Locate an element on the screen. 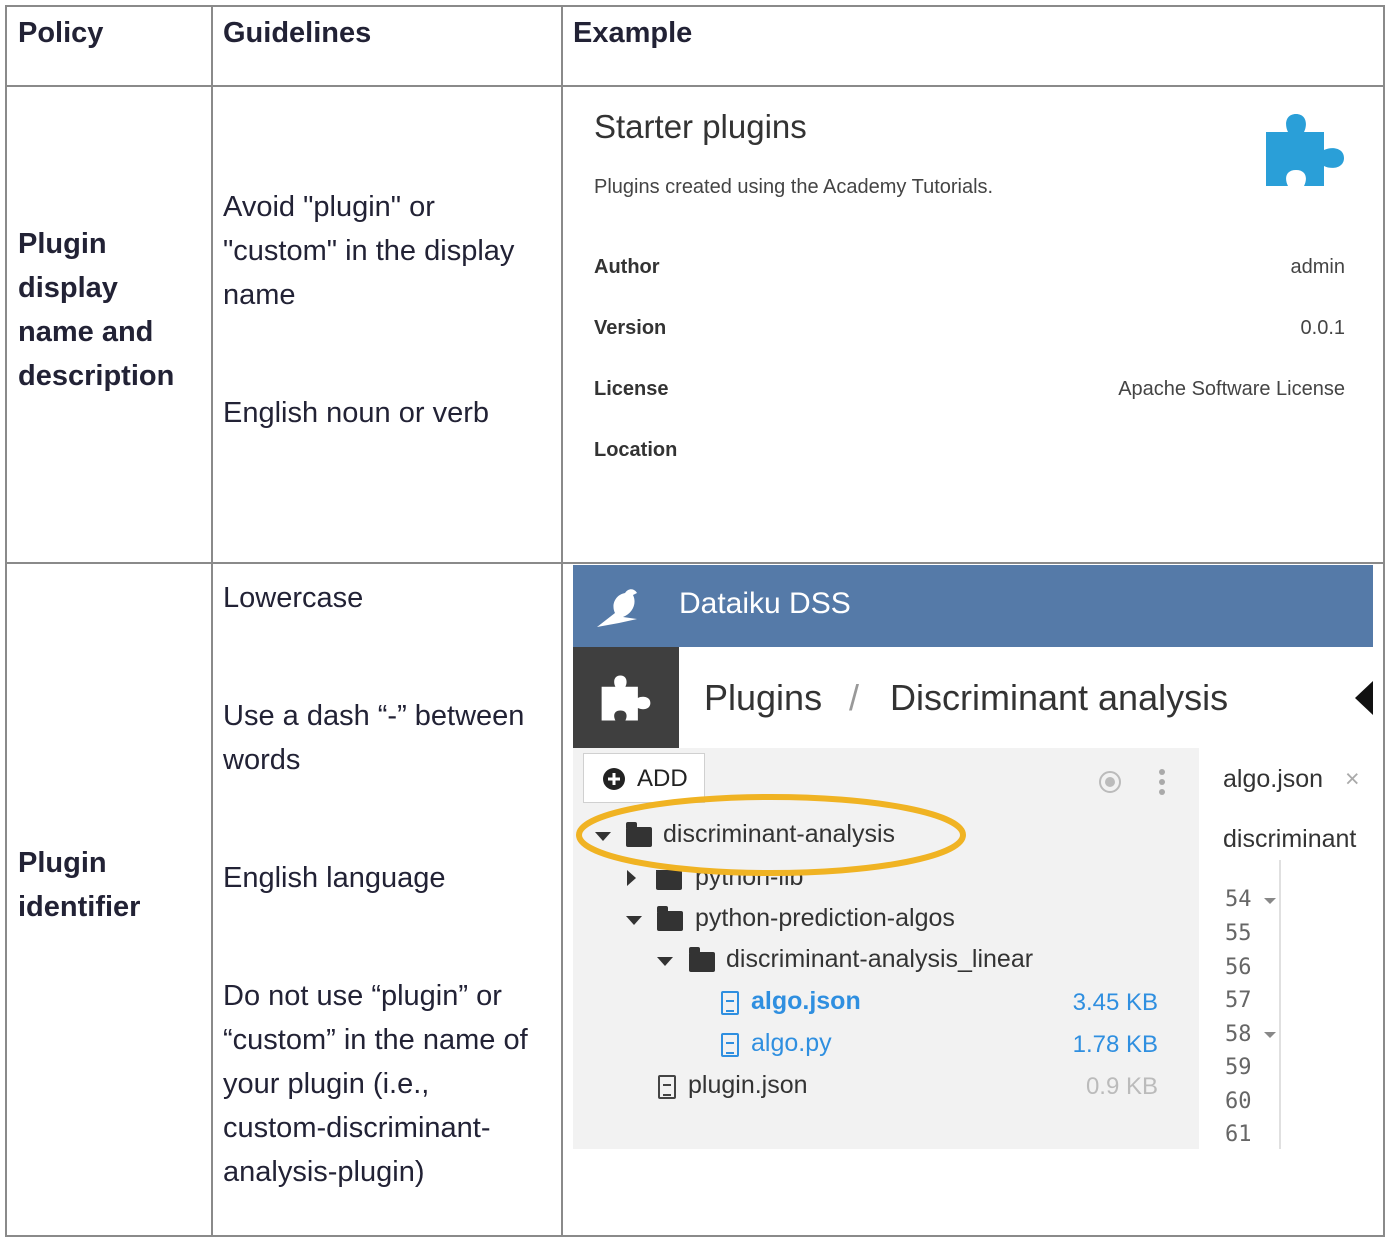  breadcrumb-current: Discriminant analysis is located at coordinates (1059, 697).